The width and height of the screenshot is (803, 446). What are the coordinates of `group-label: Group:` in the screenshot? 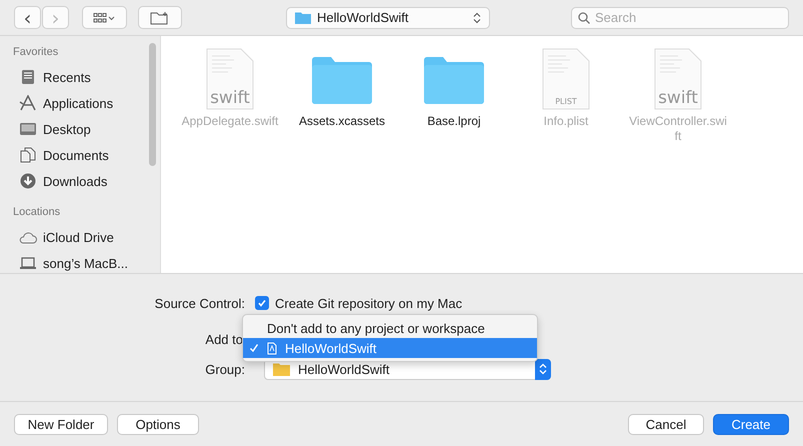 It's located at (225, 369).